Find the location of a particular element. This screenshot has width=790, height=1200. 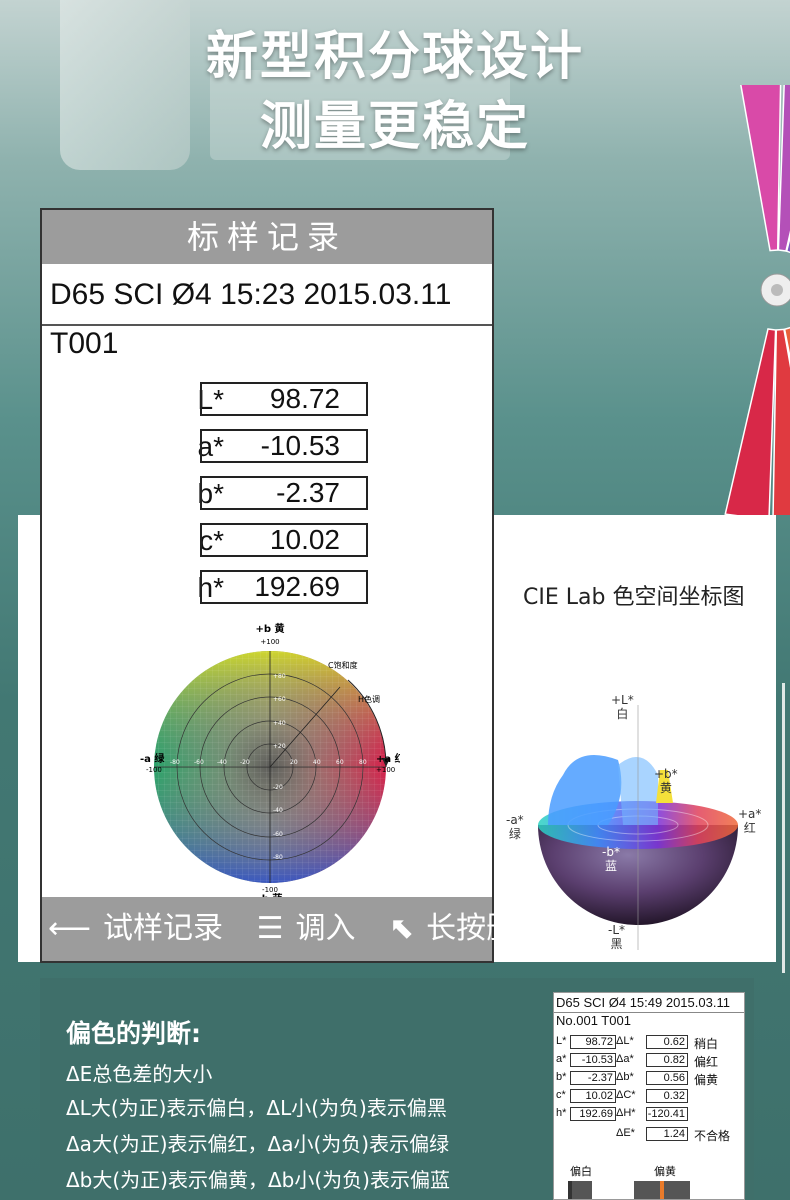

judge-title: 偏色的判断: is located at coordinates (133, 1033).